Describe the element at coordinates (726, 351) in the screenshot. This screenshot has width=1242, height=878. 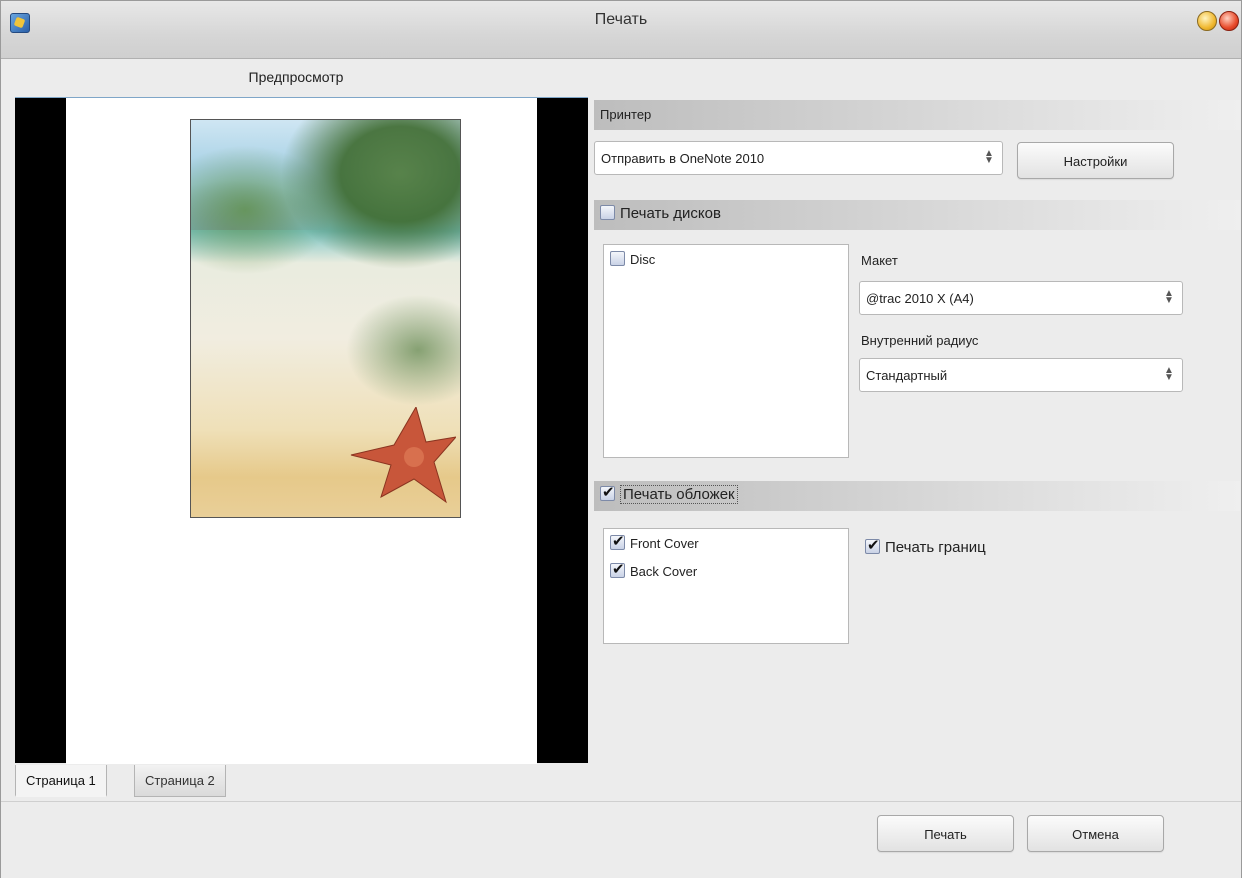
I see `disc-list: Disc` at that location.